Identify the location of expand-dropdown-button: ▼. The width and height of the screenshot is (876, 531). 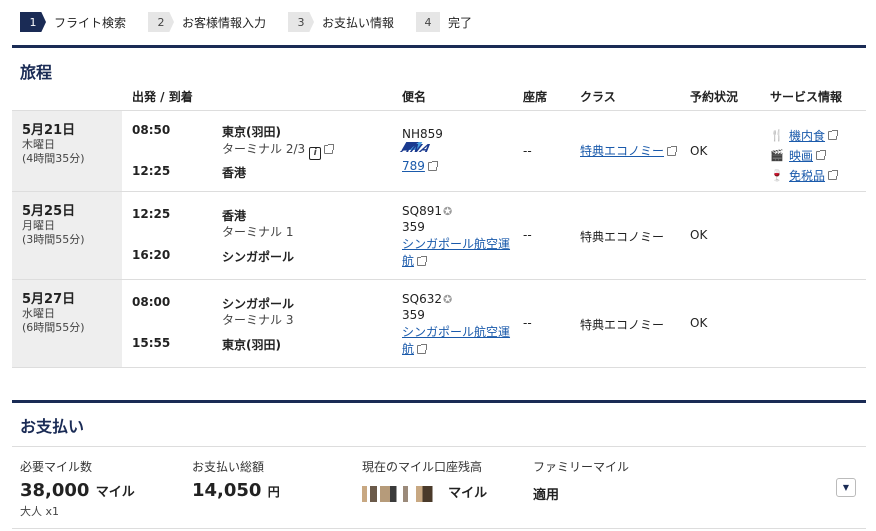
(846, 487).